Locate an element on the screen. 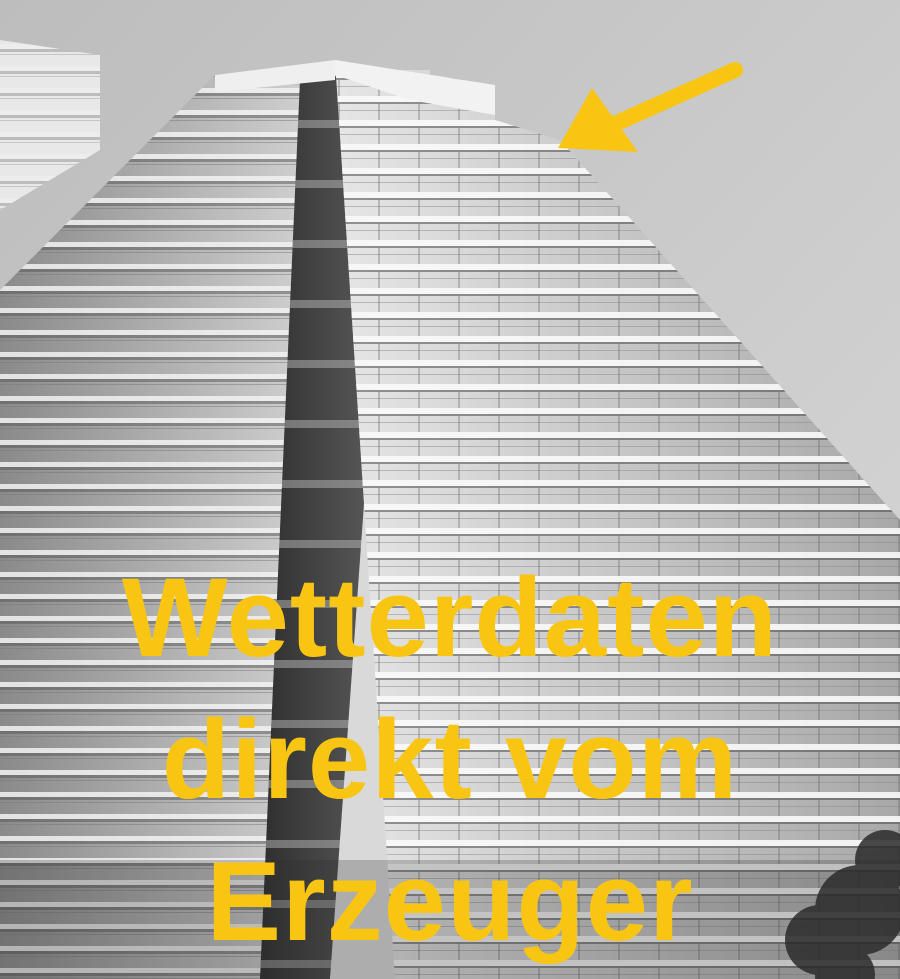 This screenshot has width=900, height=979. headline-line-1: Wetterdaten is located at coordinates (450, 617).